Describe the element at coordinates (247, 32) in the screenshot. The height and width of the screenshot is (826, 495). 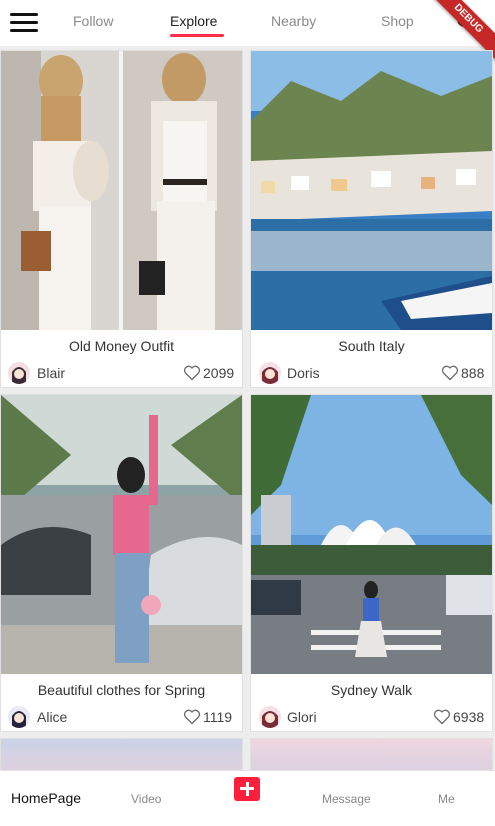
I see `top-bar: Follow Explore Nearby Shop DEBUG` at that location.